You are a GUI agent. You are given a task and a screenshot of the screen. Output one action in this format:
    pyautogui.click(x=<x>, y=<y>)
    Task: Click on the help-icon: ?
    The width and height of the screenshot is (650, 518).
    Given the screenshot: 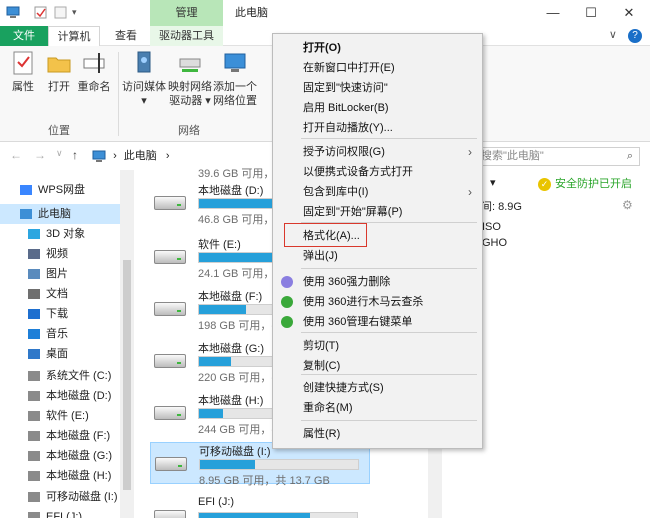 What is the action you would take?
    pyautogui.click(x=635, y=36)
    